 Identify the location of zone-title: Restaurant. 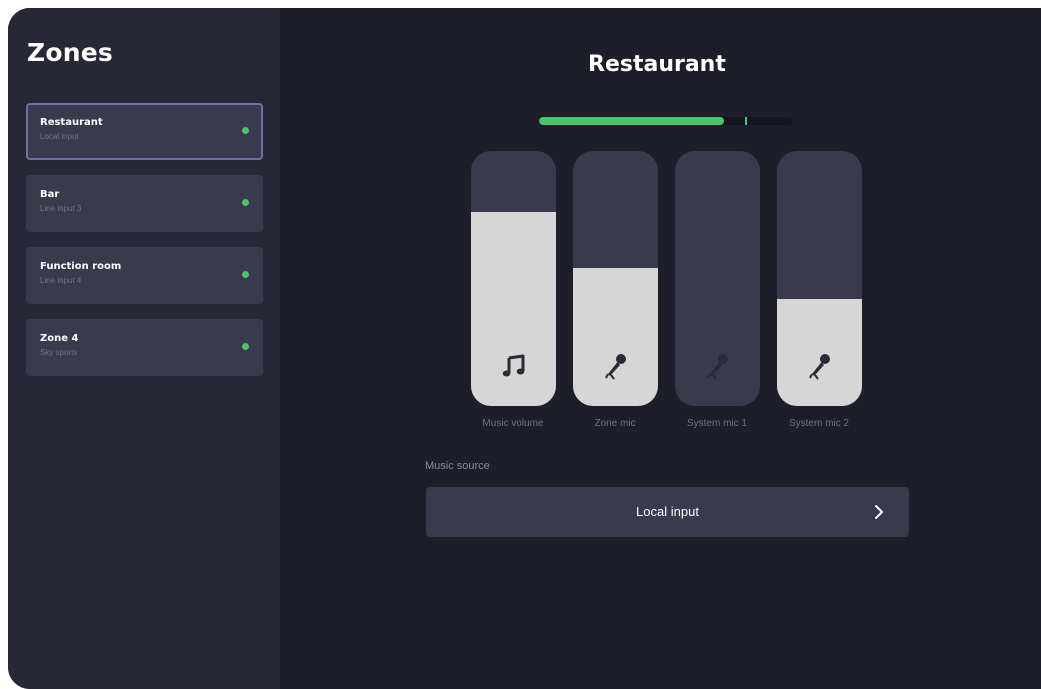
(657, 64).